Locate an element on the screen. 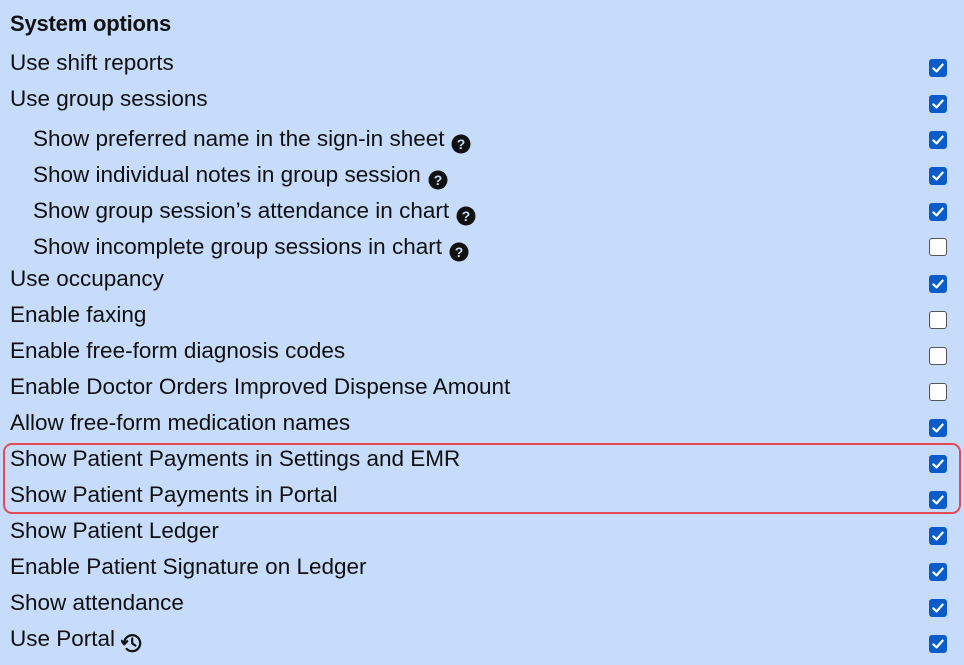 This screenshot has width=964, height=665. option-label: Enable Patient Signature on Ledger is located at coordinates (188, 567).